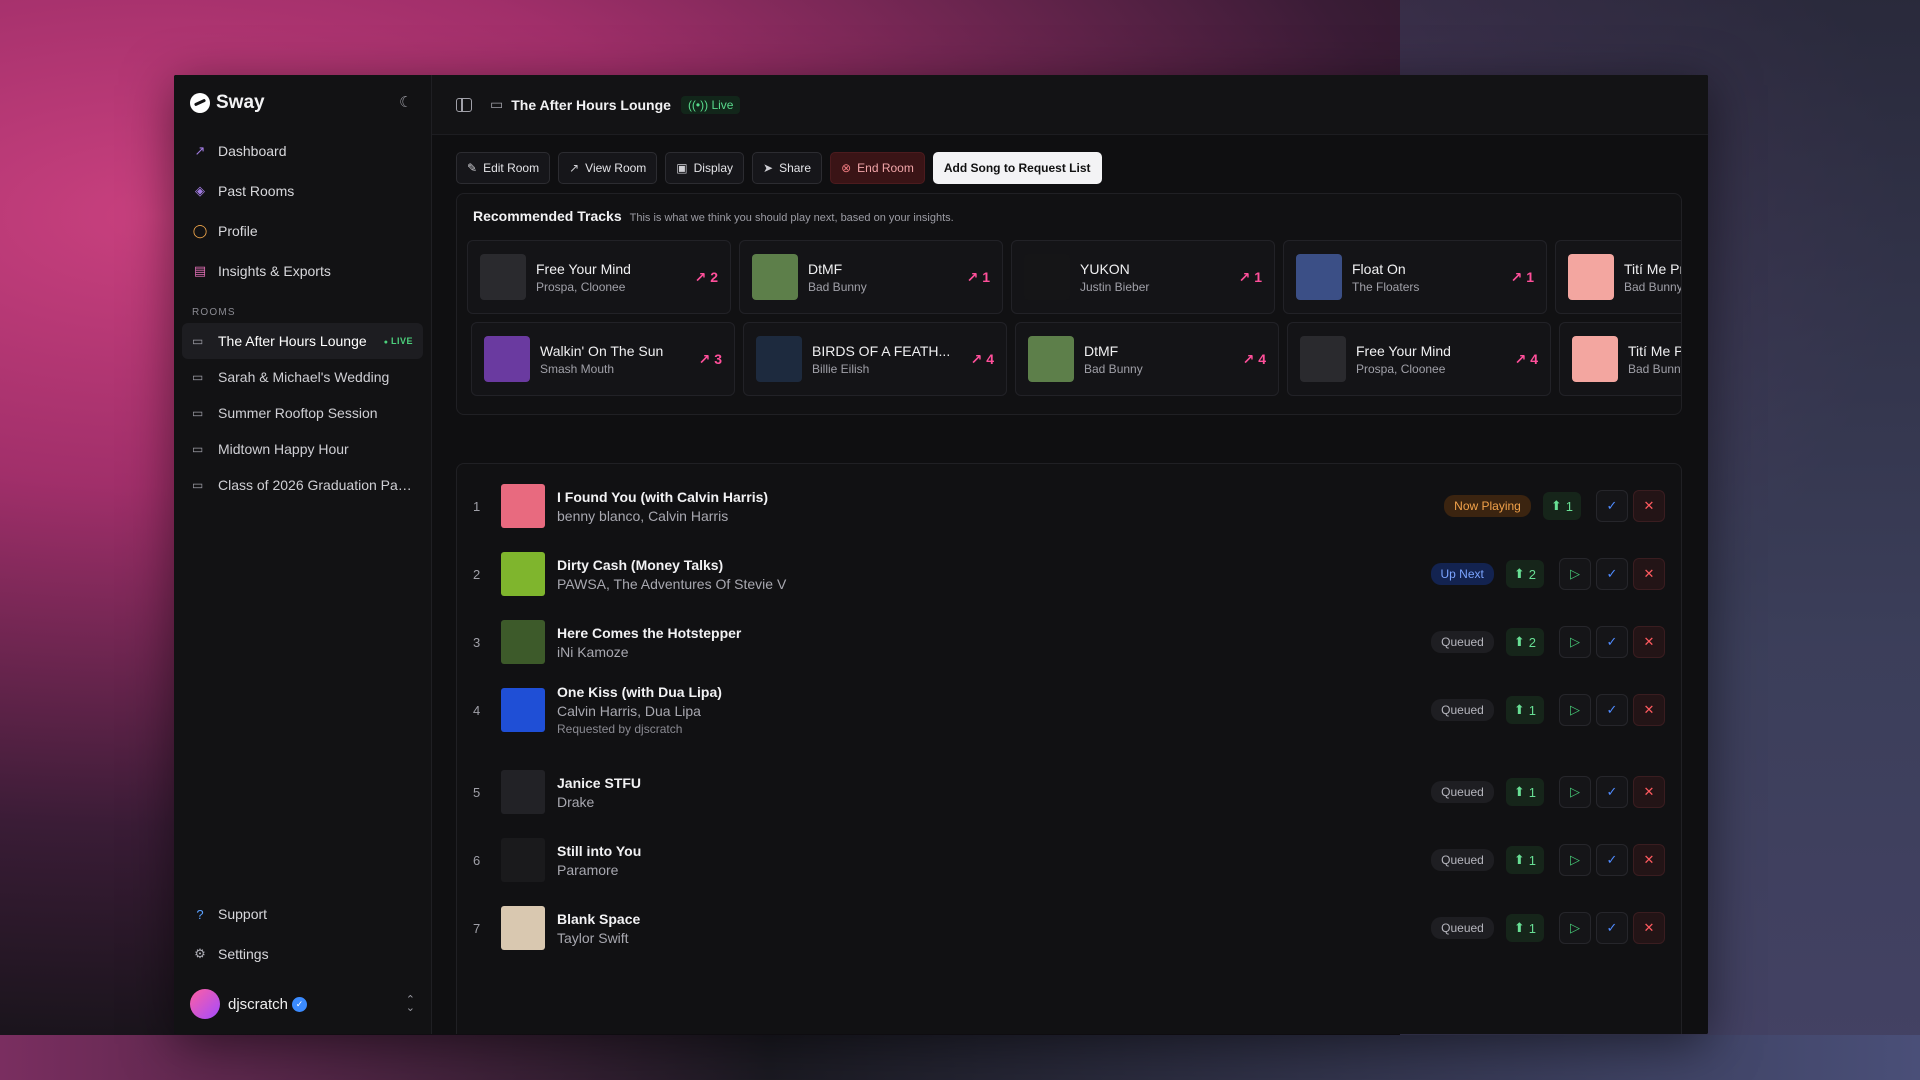 Image resolution: width=1920 pixels, height=1080 pixels. What do you see at coordinates (825, 268) in the screenshot?
I see `track-title: DtMF` at bounding box center [825, 268].